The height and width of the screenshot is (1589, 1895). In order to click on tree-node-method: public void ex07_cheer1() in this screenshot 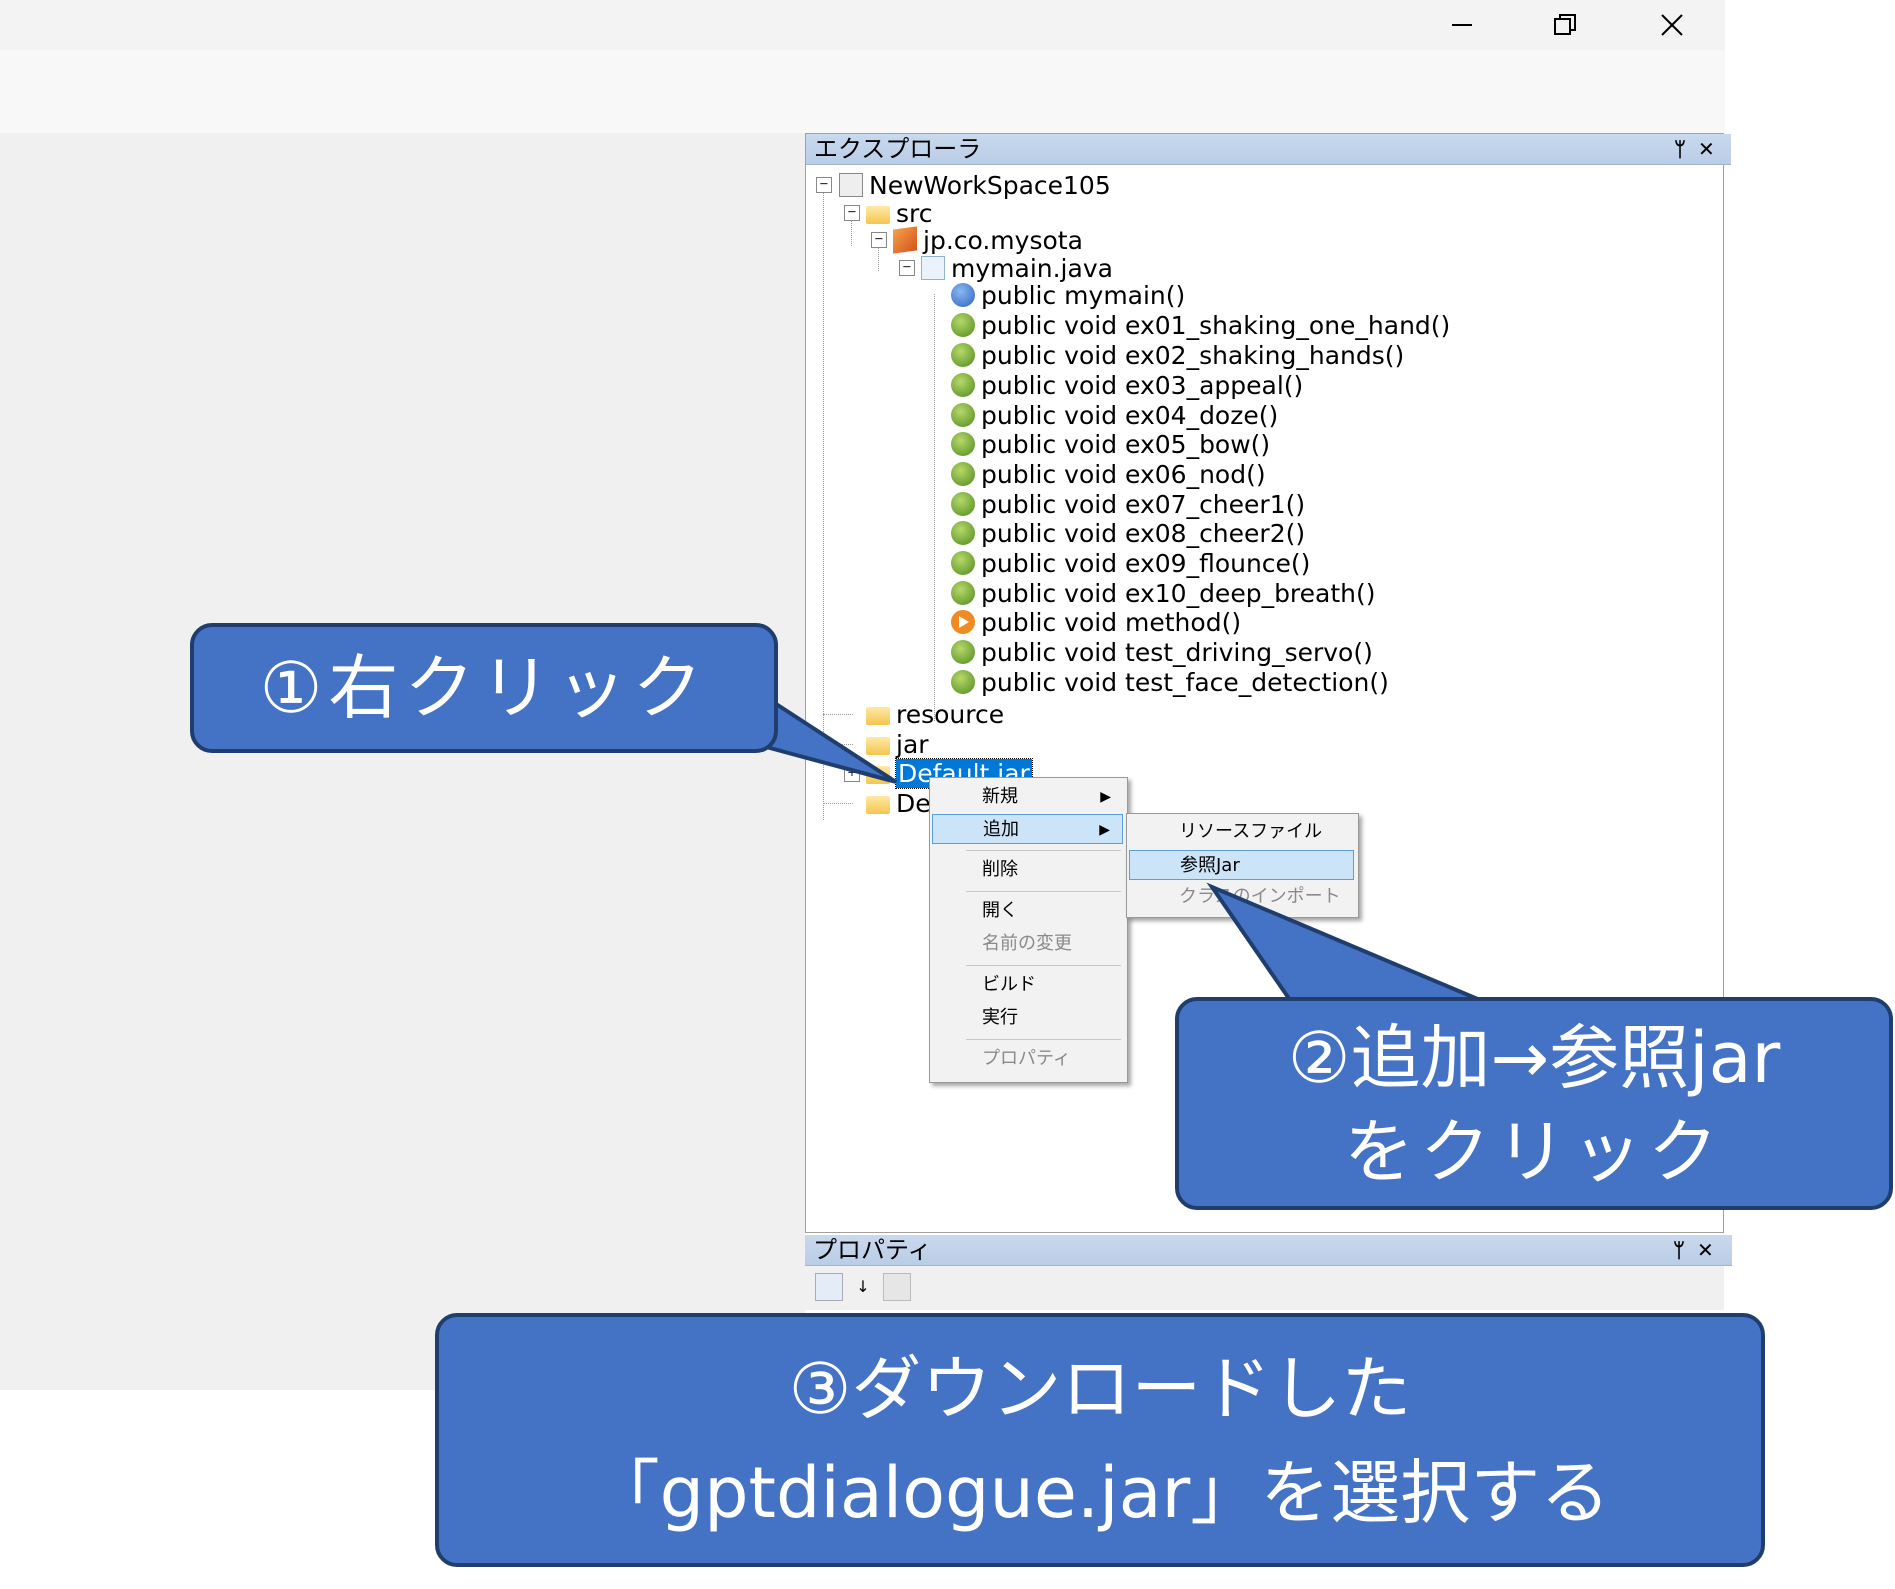, I will do `click(1128, 504)`.